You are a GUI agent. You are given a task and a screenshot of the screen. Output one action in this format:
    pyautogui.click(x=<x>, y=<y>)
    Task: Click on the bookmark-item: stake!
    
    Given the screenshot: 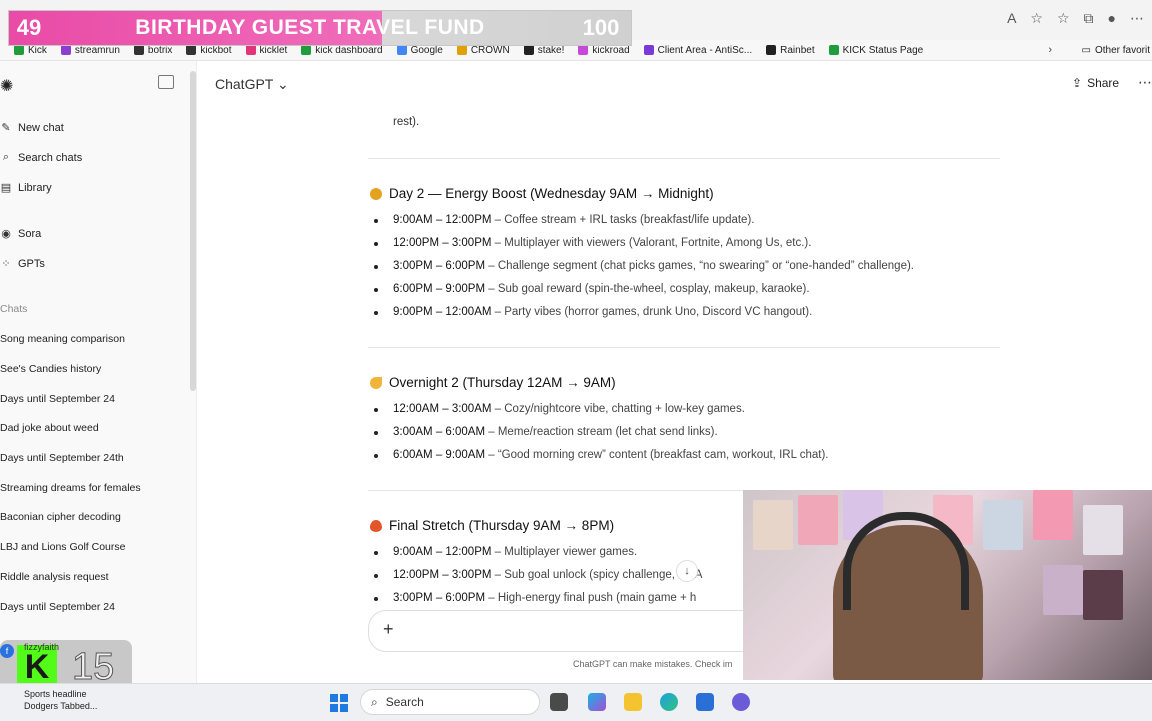 What is the action you would take?
    pyautogui.click(x=543, y=50)
    